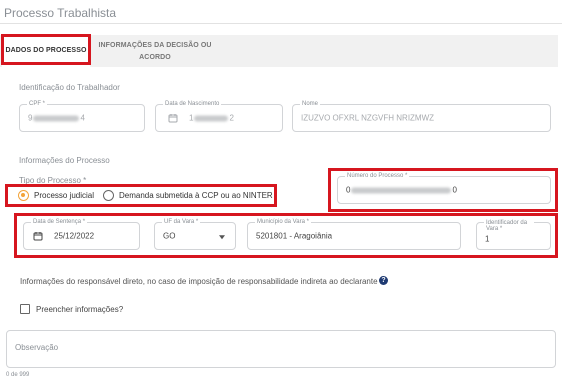  Describe the element at coordinates (354, 234) in the screenshot. I see `municipality-field: Município da Vara * 5201801 - Aragoiânia` at that location.